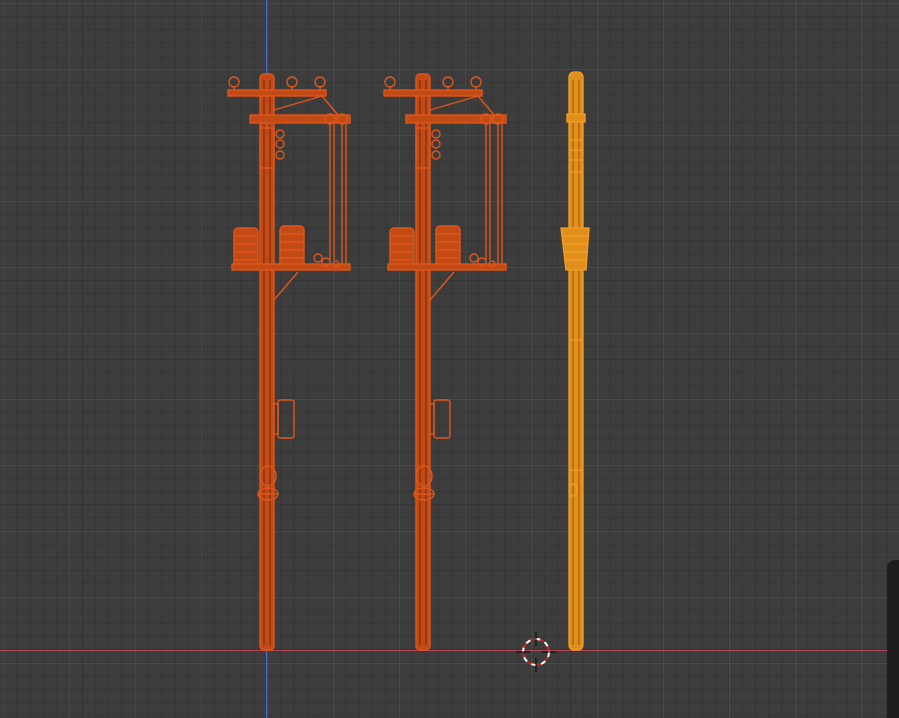 This screenshot has height=718, width=899. I want to click on 3d-cursor-icon, so click(536, 652).